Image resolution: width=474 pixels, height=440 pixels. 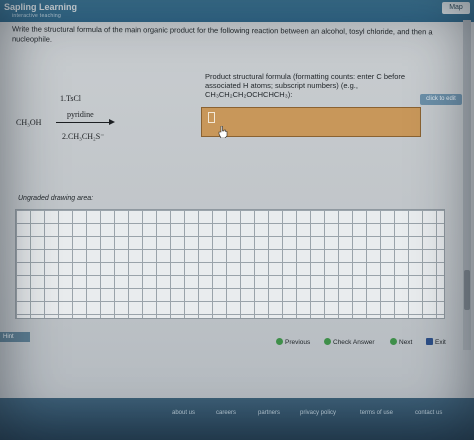 I want to click on exit-icon, so click(x=429, y=341).